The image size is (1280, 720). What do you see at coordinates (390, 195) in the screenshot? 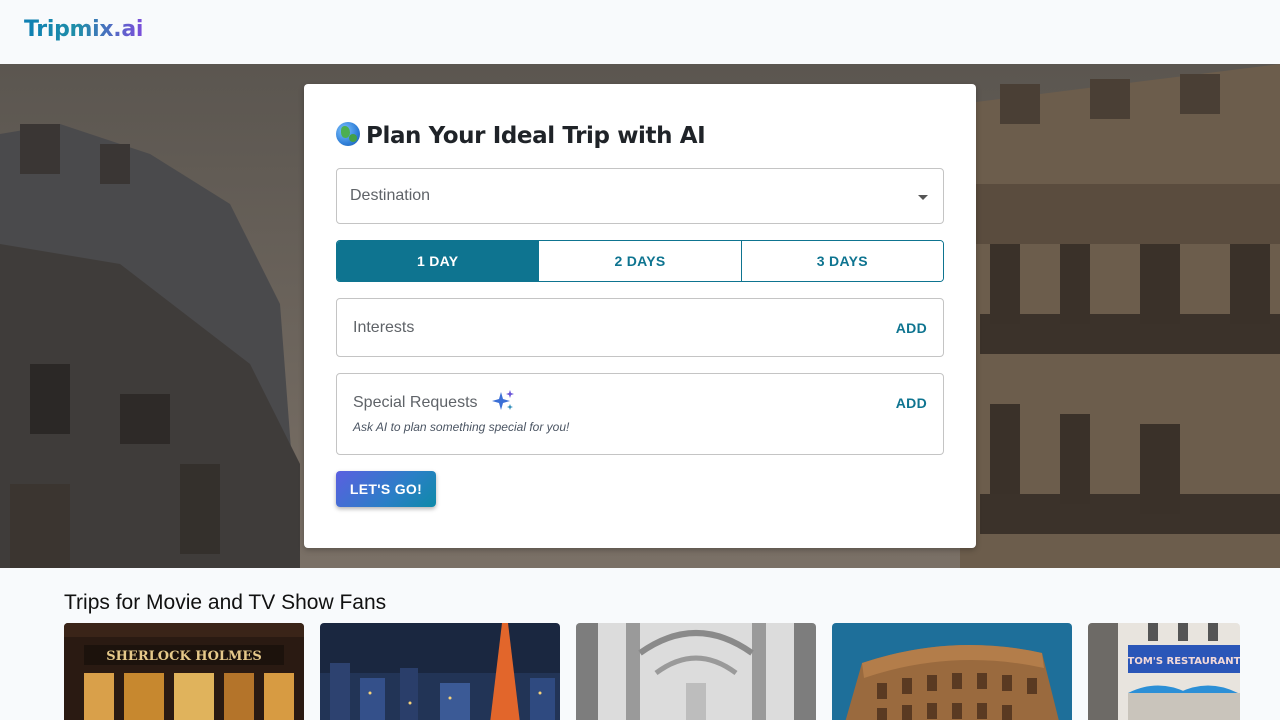
I see `destination-label: Destination` at bounding box center [390, 195].